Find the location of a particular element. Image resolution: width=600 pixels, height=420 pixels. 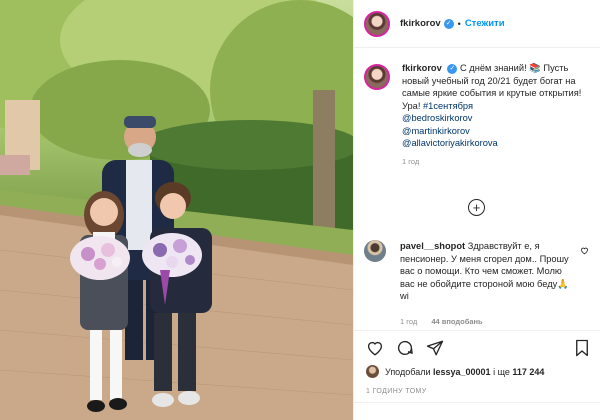

likes-summary: Уподобали lessya_00001 і ще 117 244 is located at coordinates (455, 371).